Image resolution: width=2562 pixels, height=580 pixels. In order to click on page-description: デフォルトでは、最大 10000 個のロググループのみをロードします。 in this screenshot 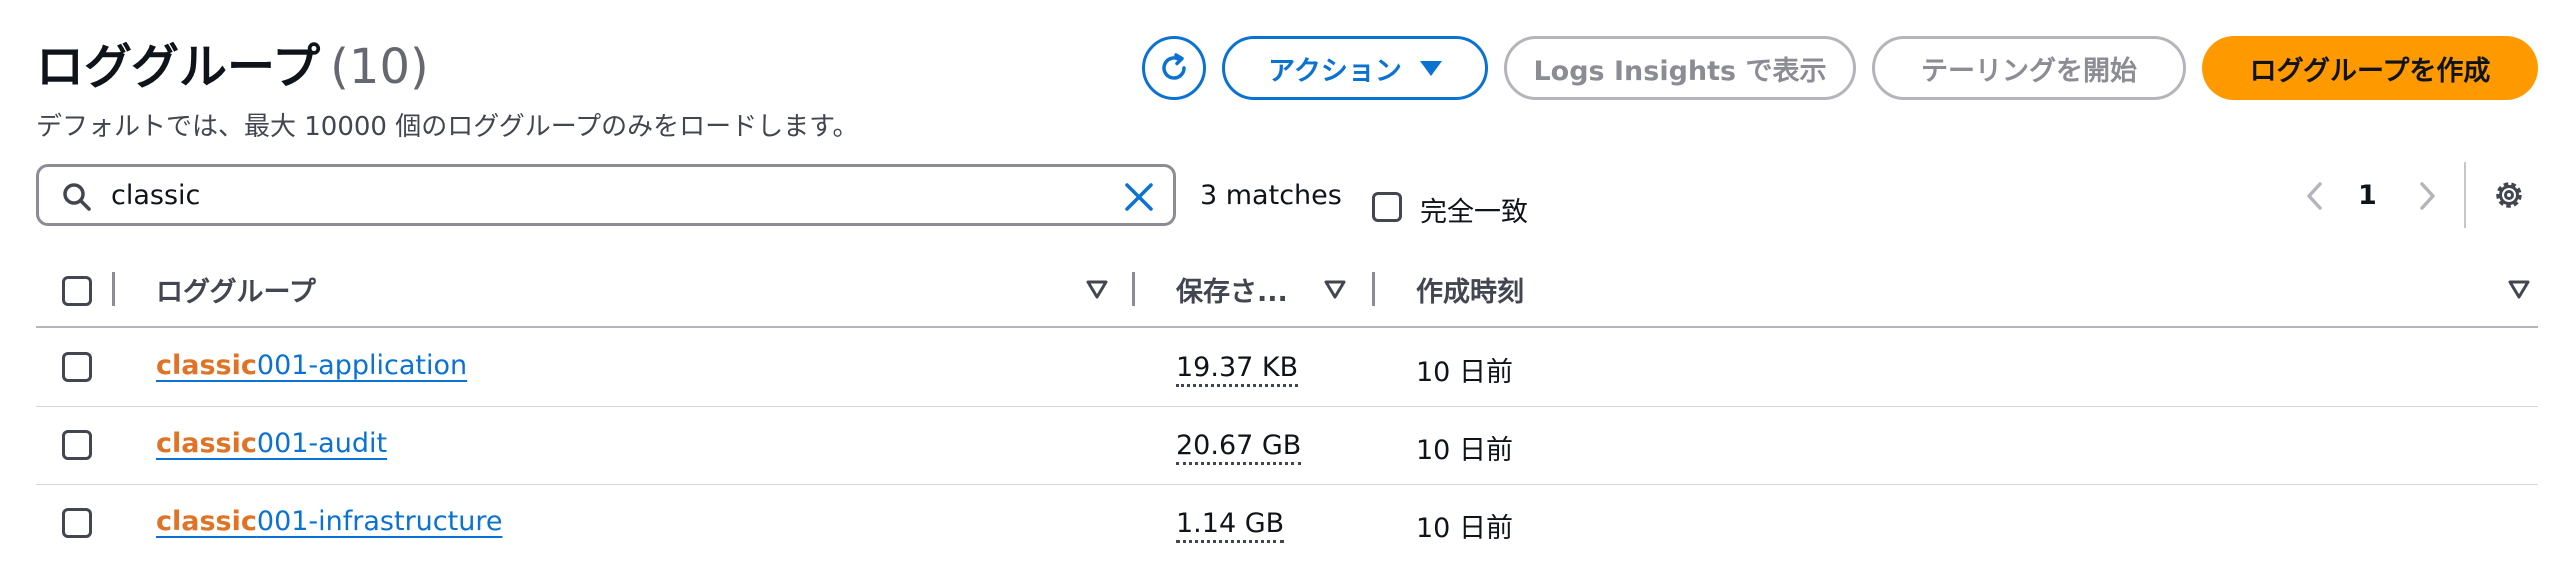, I will do `click(447, 127)`.